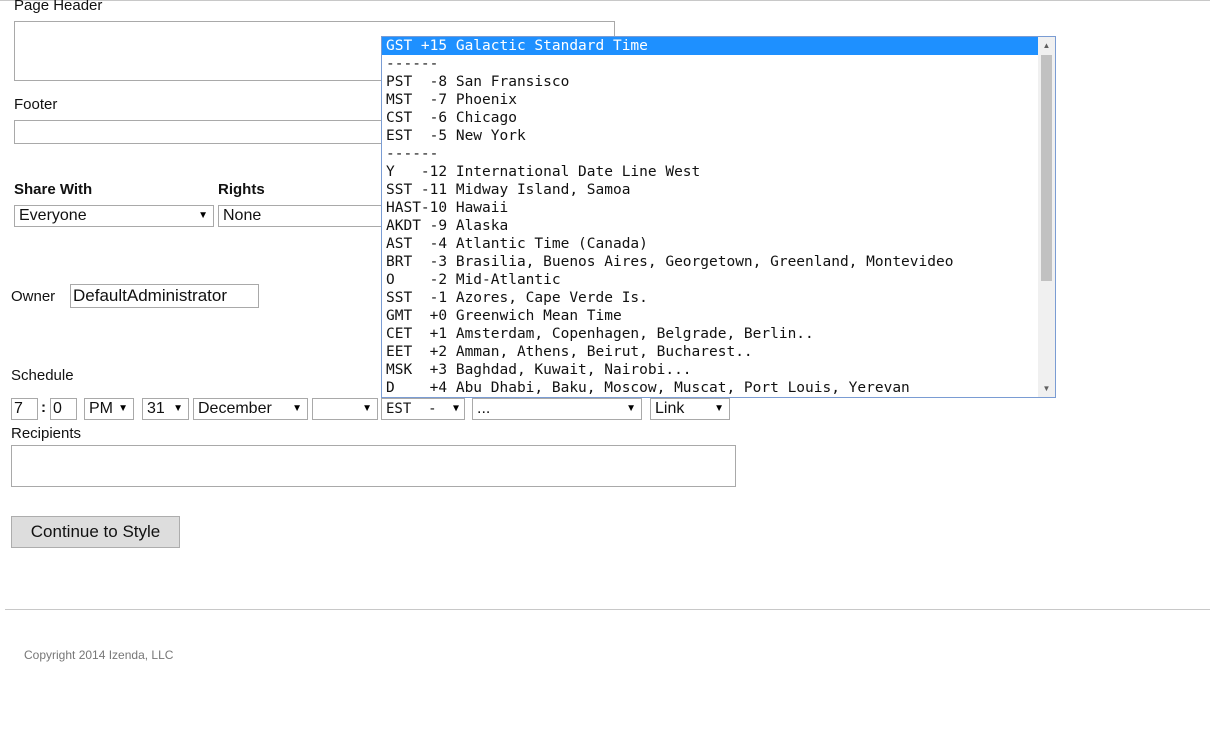  I want to click on timezone-option: HAST-10 Hawaii, so click(710, 208).